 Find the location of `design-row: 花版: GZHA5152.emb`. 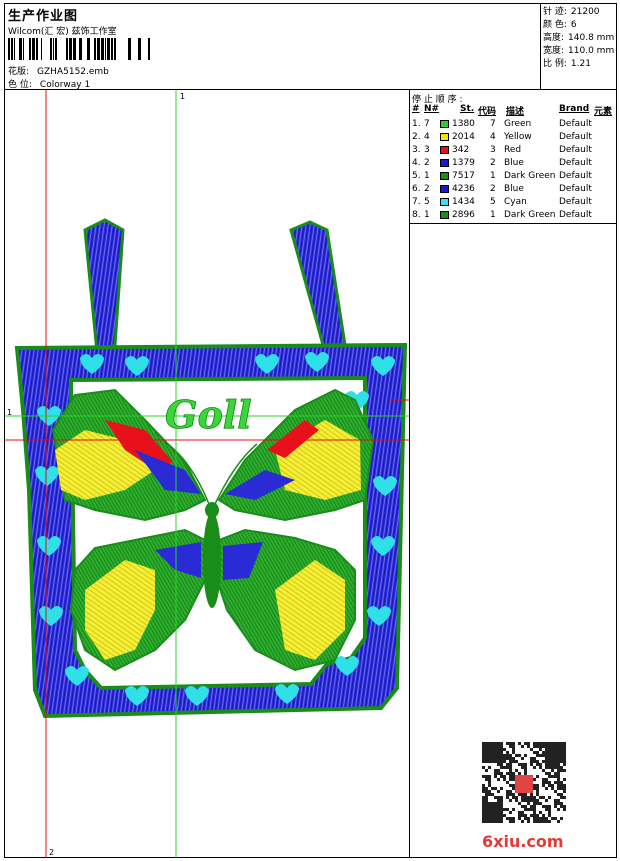

design-row: 花版: GZHA5152.emb is located at coordinates (58, 70).